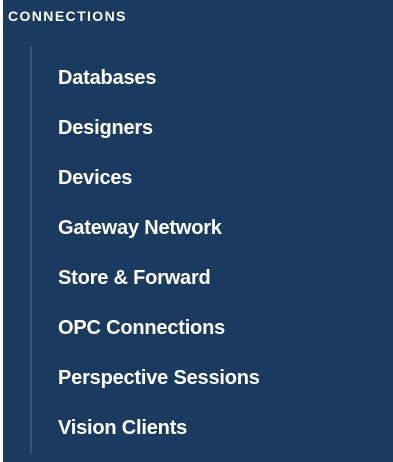  Describe the element at coordinates (198, 428) in the screenshot. I see `nav-item-vision-clients: Vision Clients` at that location.